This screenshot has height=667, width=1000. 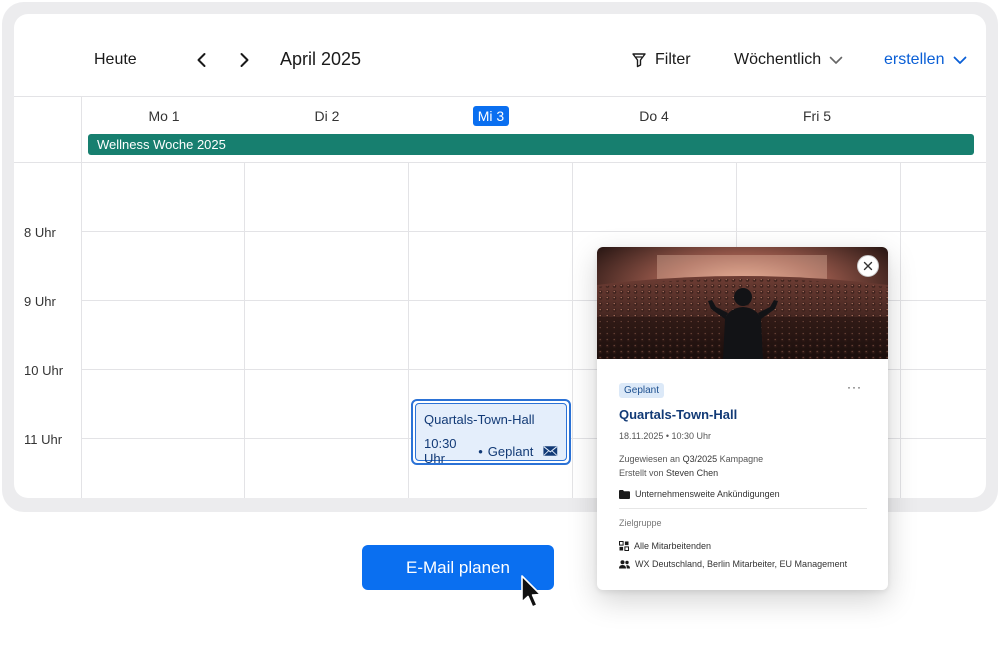 What do you see at coordinates (40, 232) in the screenshot?
I see `hour-label-8: 8 Uhr` at bounding box center [40, 232].